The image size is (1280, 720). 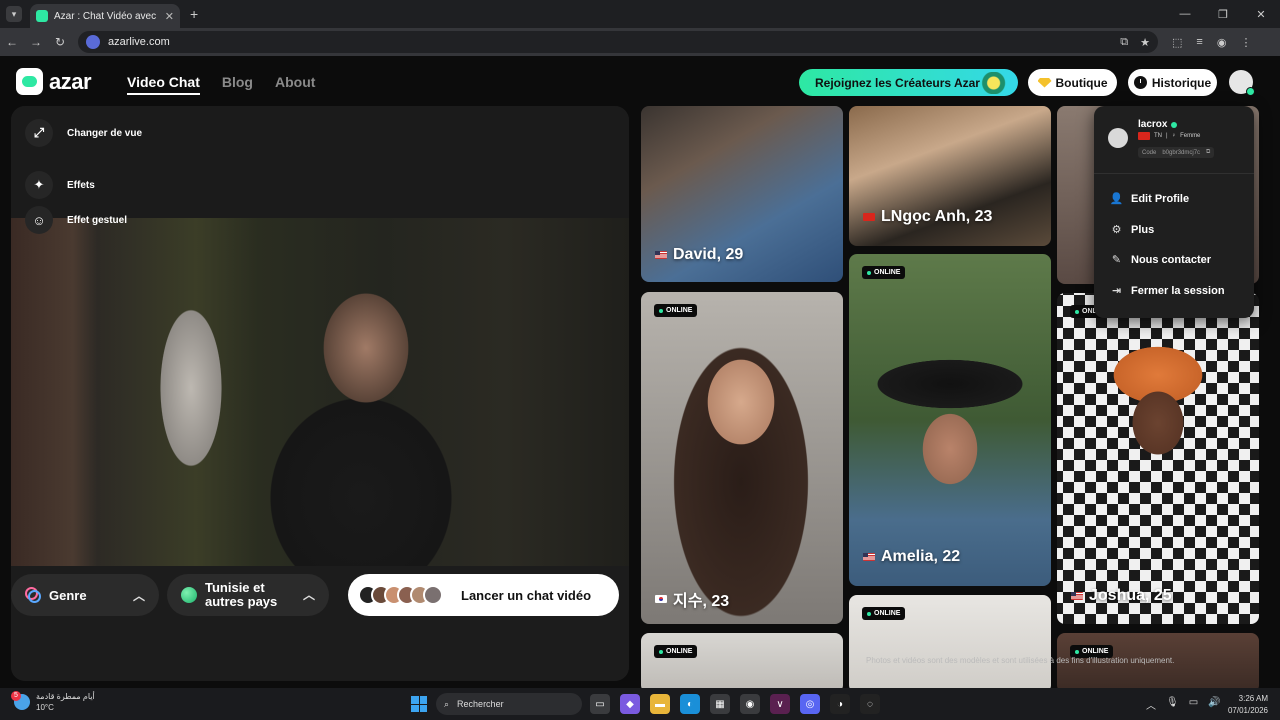 I want to click on nav-video-chat: Video Chat, so click(x=163, y=84).